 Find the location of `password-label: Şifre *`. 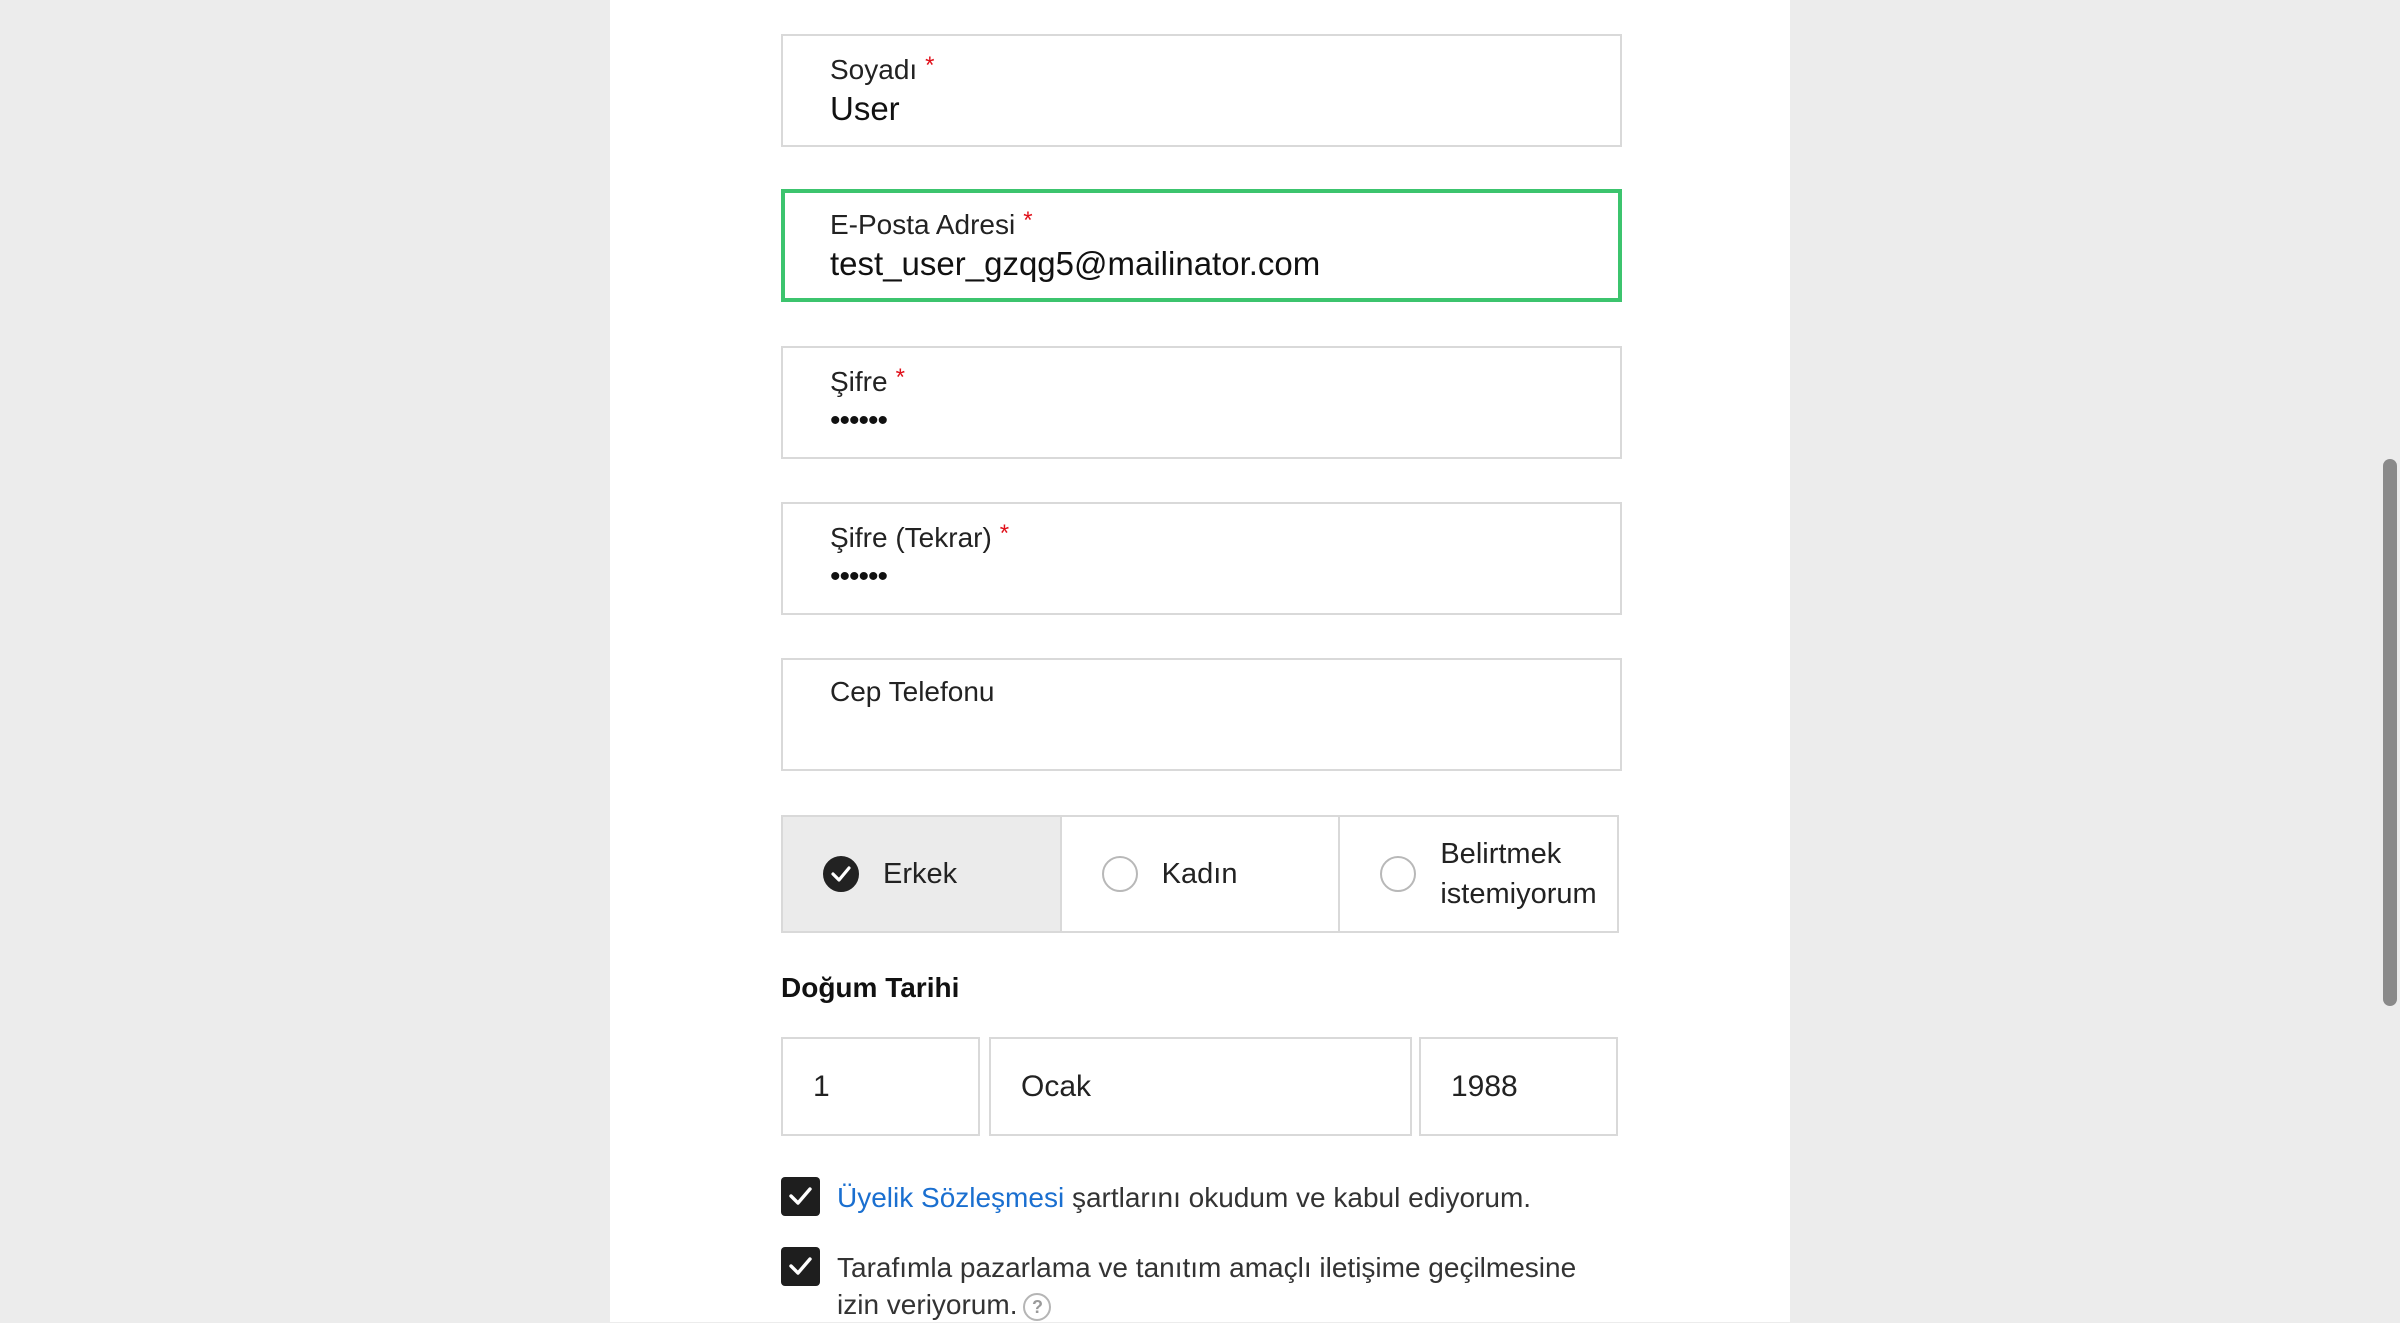

password-label: Şifre * is located at coordinates (867, 380).